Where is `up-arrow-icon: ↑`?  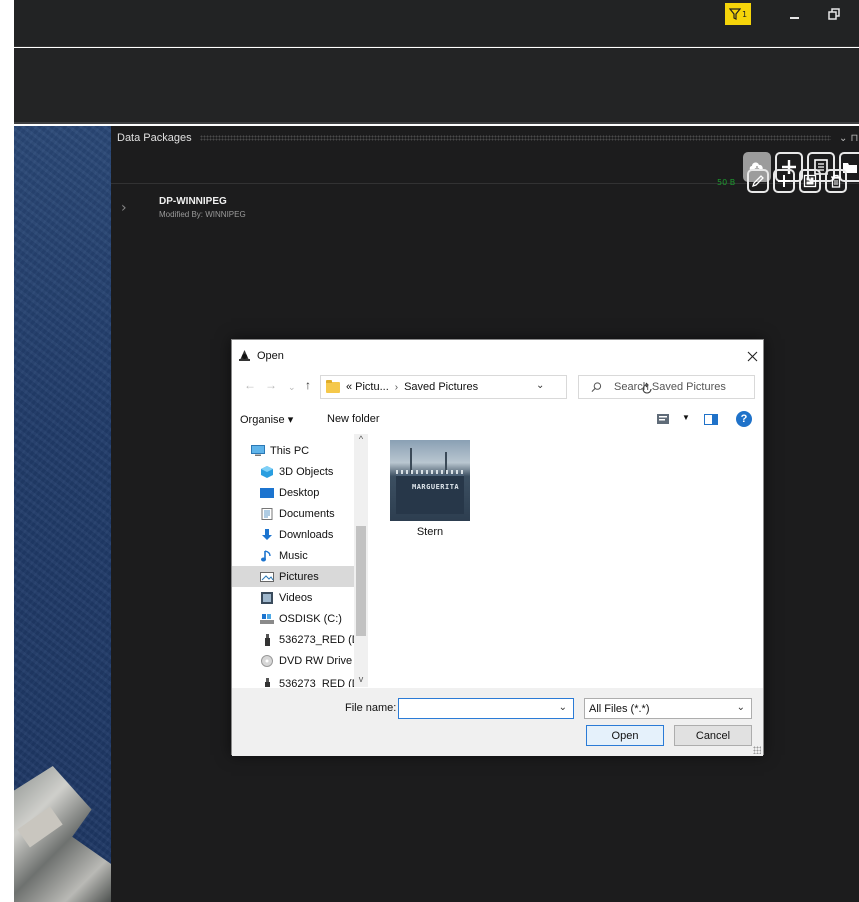 up-arrow-icon: ↑ is located at coordinates (308, 385).